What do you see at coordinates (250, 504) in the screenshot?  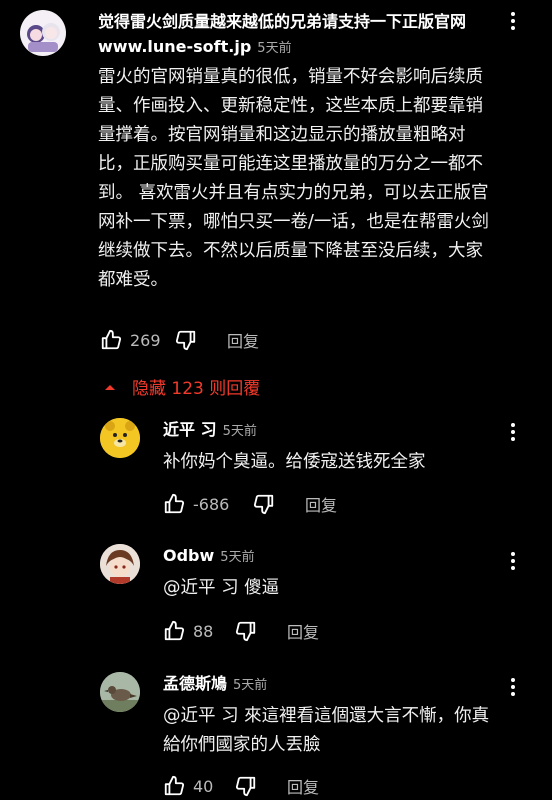 I see `comment-actions: -686 回复` at bounding box center [250, 504].